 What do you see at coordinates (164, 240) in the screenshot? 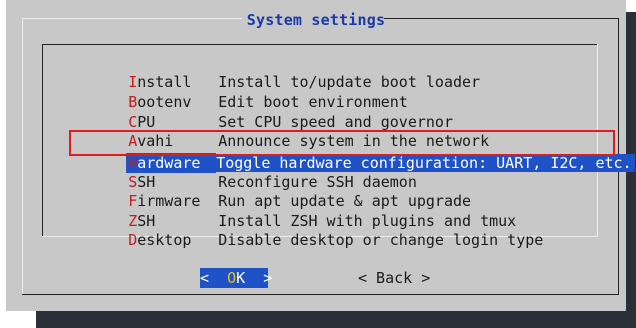
I see `menu-item-key-rest: esktop` at bounding box center [164, 240].